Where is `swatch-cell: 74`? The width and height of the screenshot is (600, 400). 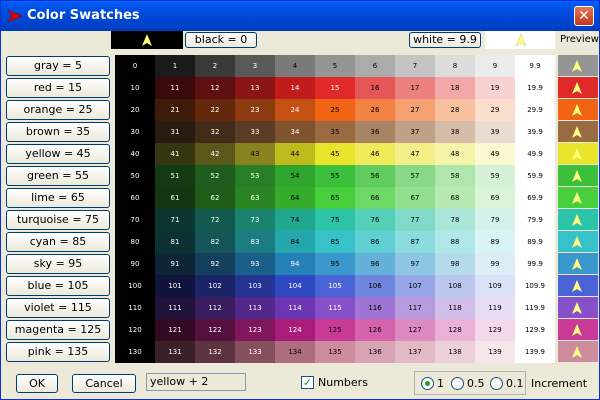 swatch-cell: 74 is located at coordinates (295, 220).